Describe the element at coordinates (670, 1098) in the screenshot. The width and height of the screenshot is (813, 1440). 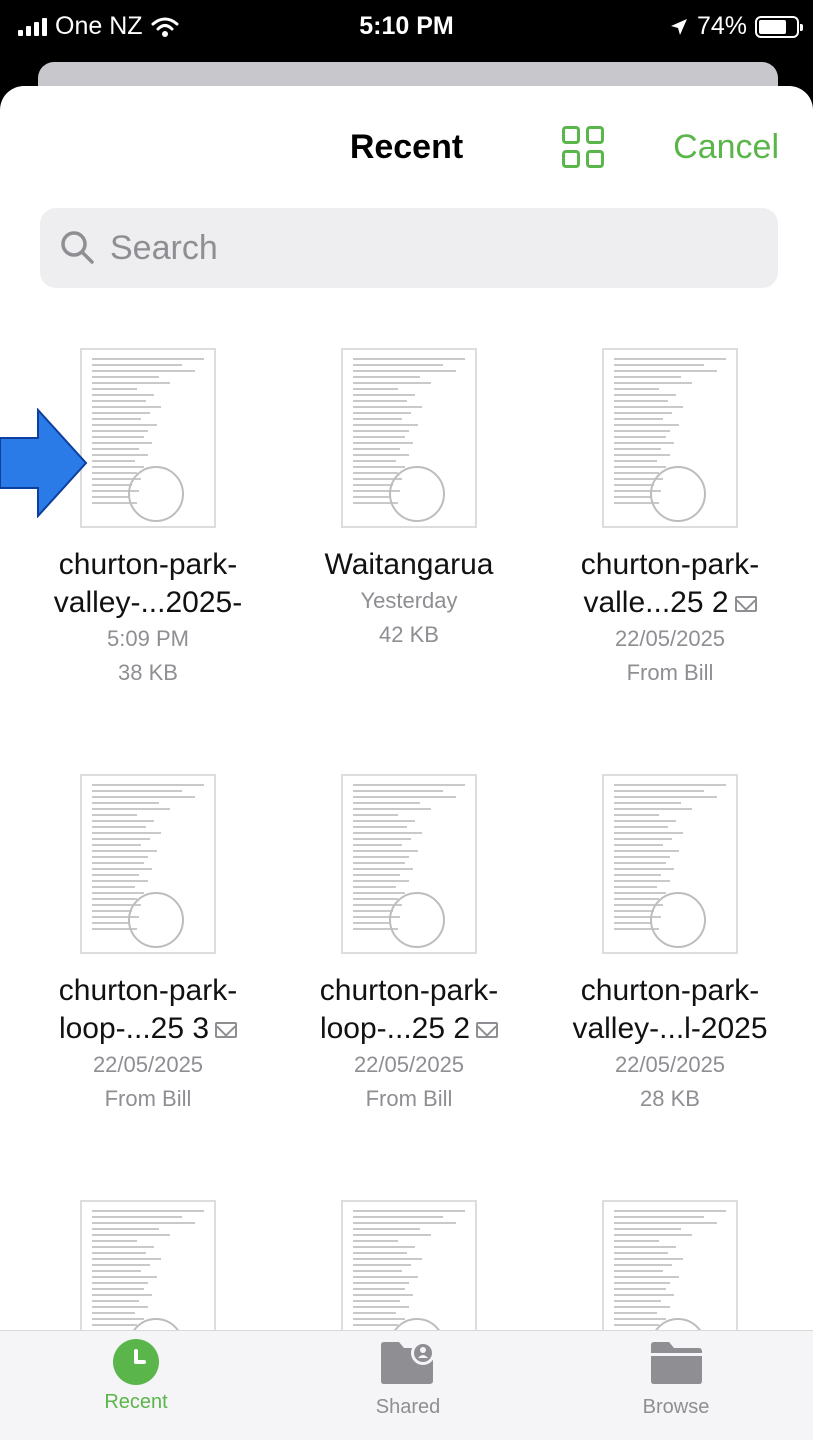
I see `file-detail: 28 KB` at that location.